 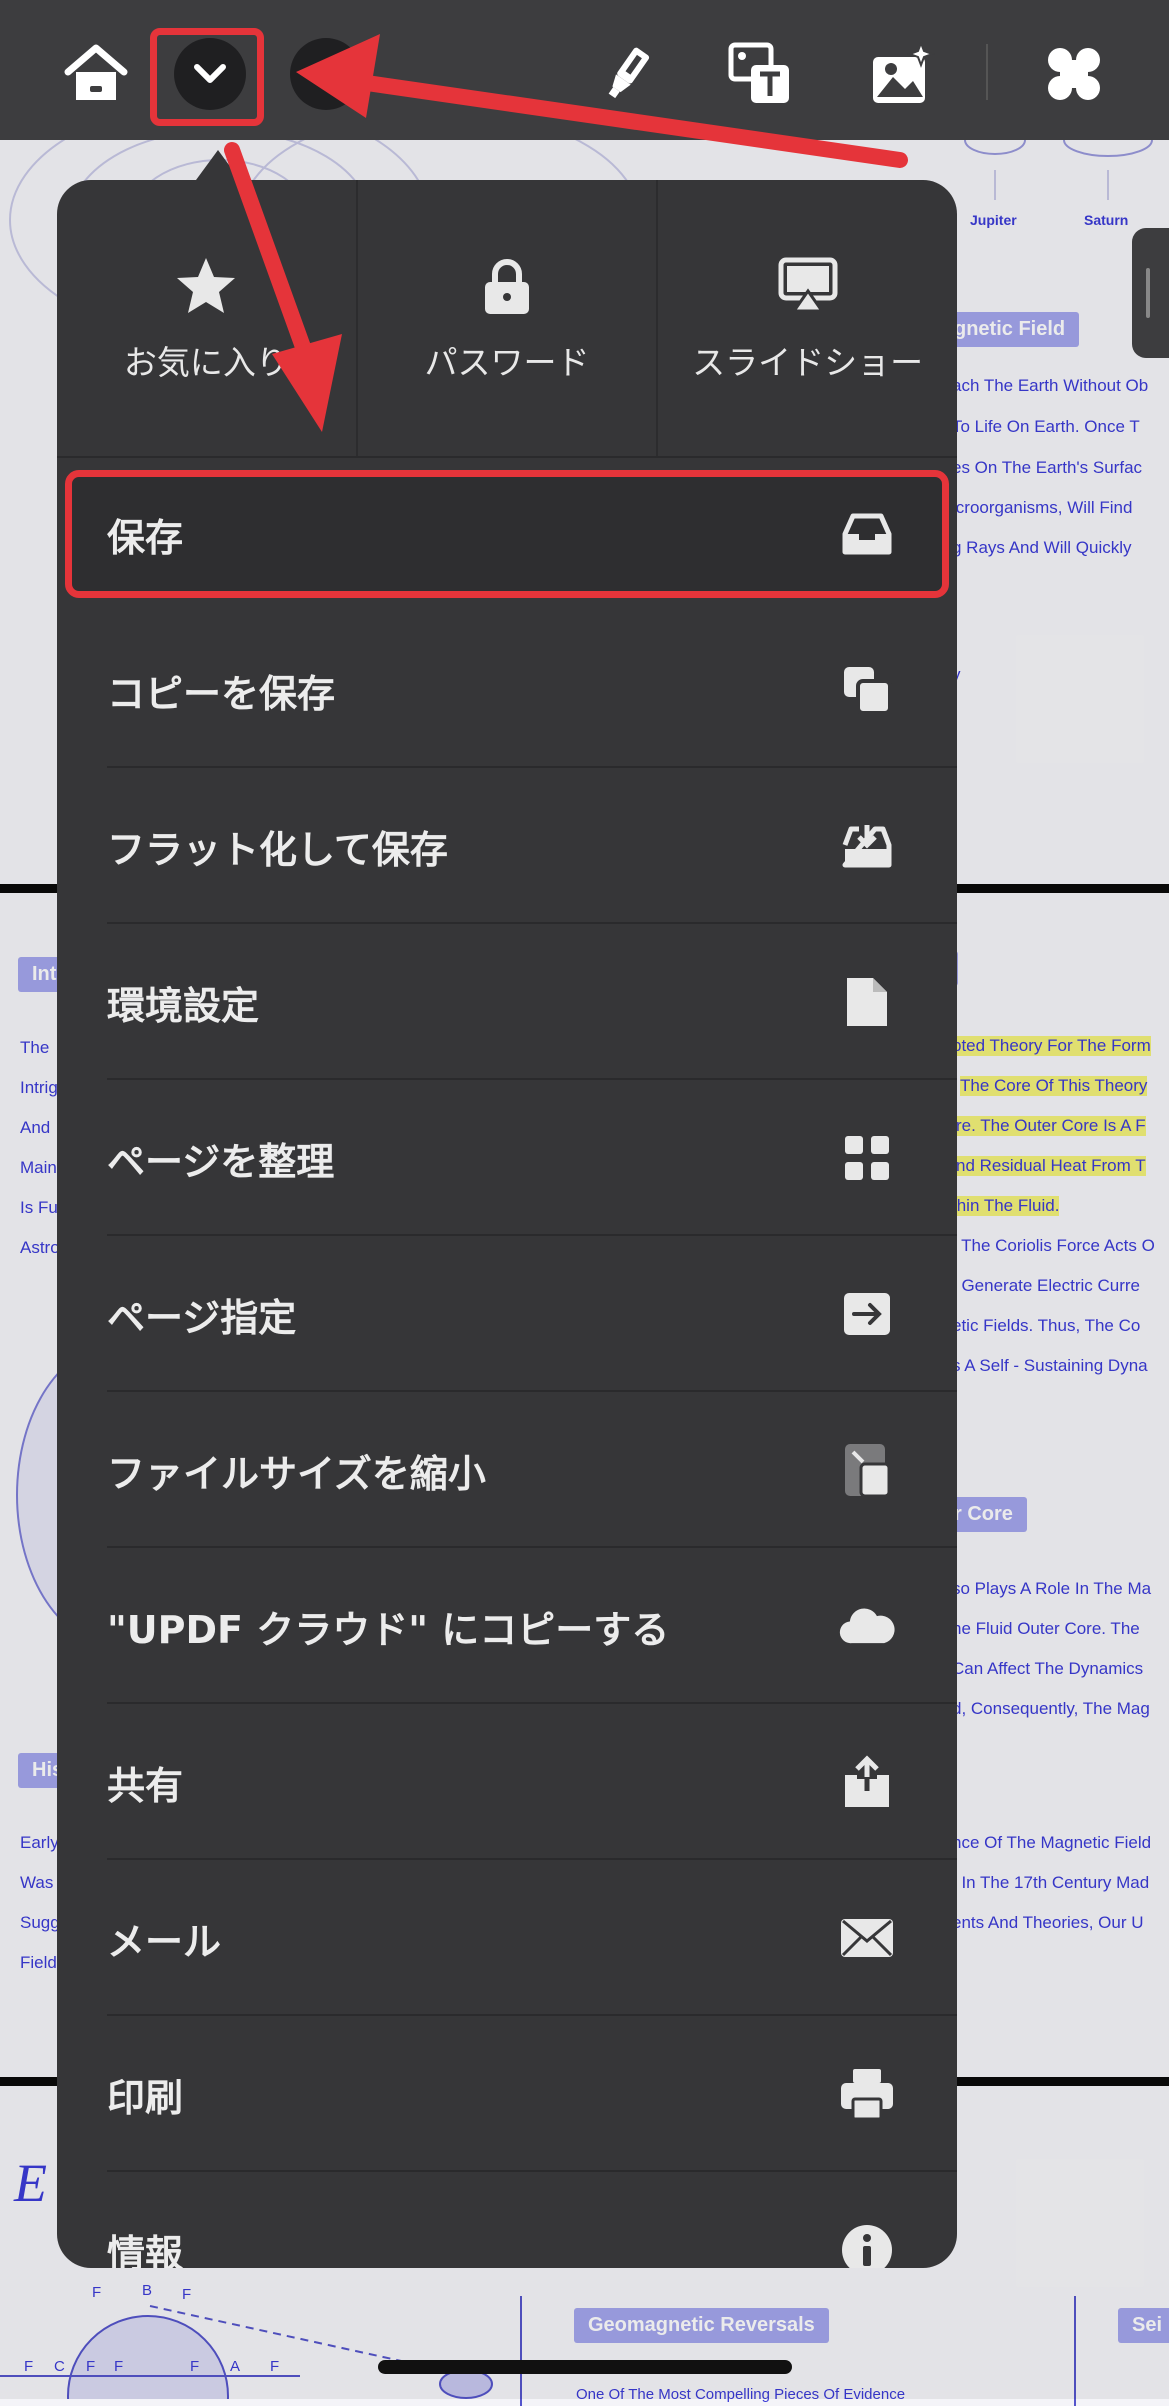 What do you see at coordinates (507, 690) in the screenshot?
I see `menu-item-save-copy: コピーを保存` at bounding box center [507, 690].